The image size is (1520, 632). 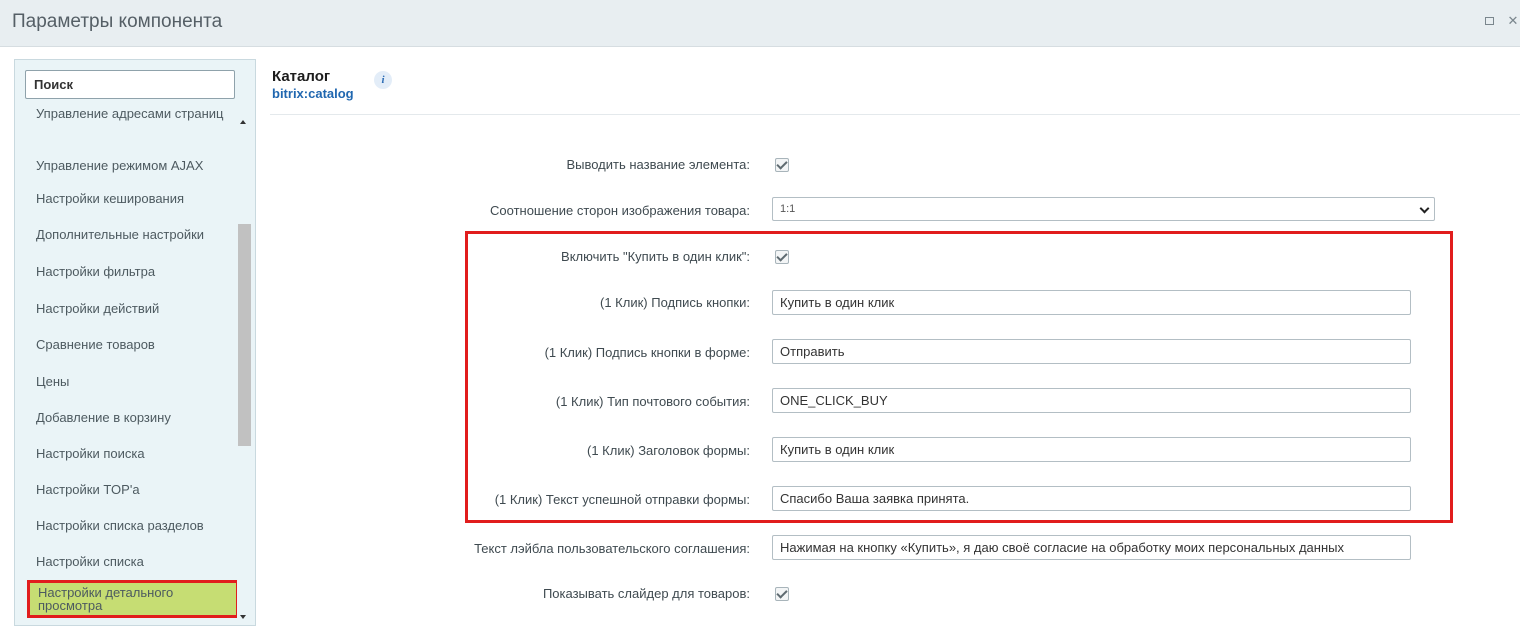 What do you see at coordinates (127, 561) in the screenshot?
I see `sidebar-item-list: Настройки списка` at bounding box center [127, 561].